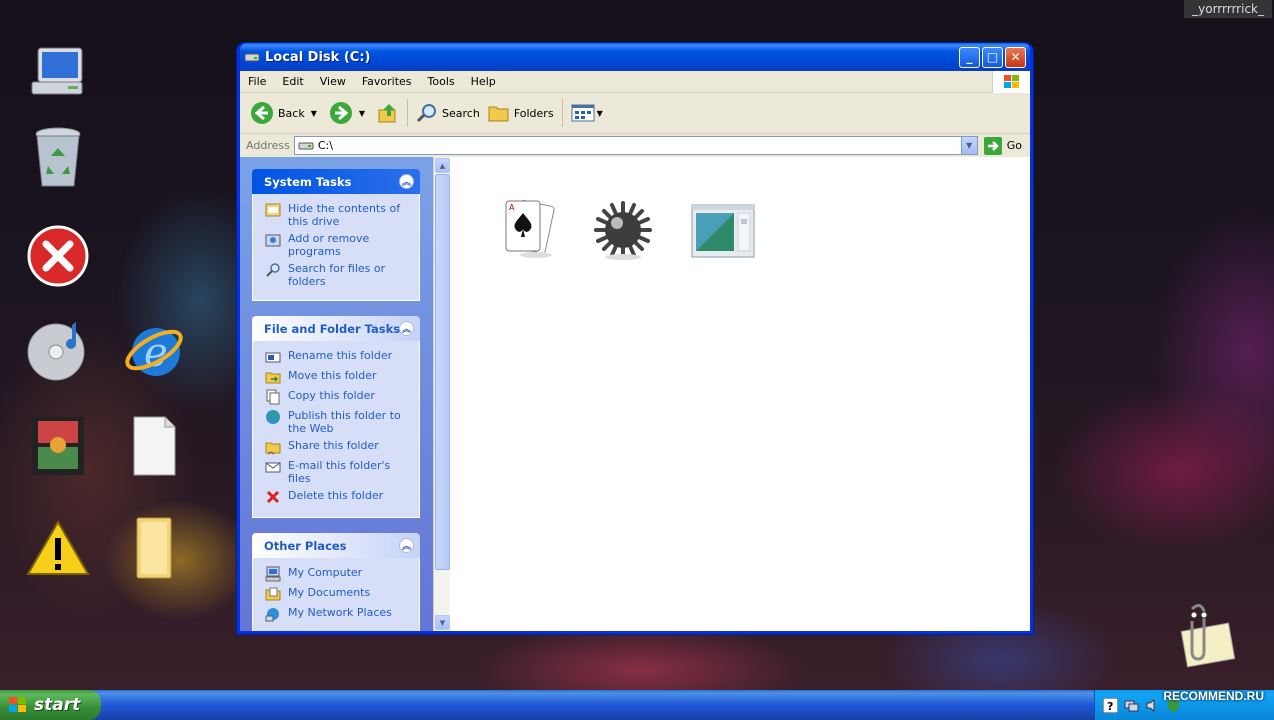 This screenshot has width=1274, height=720. What do you see at coordinates (529, 230) in the screenshot?
I see `solitaire-file: A` at bounding box center [529, 230].